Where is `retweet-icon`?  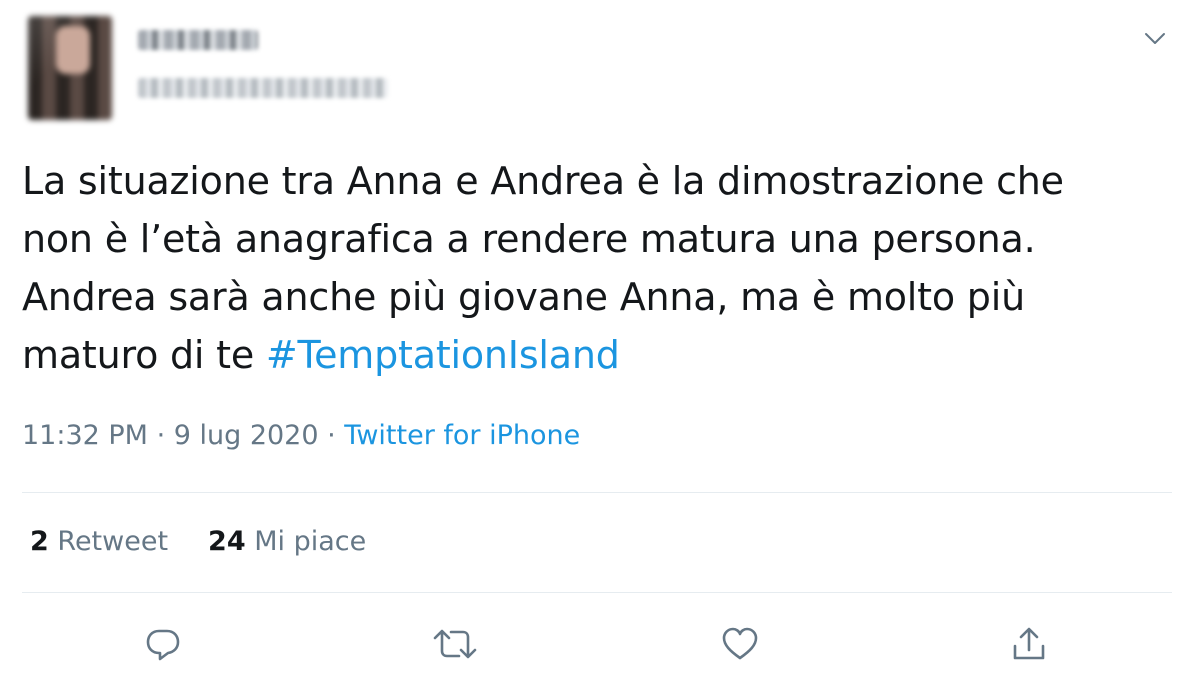
retweet-icon is located at coordinates (455, 644).